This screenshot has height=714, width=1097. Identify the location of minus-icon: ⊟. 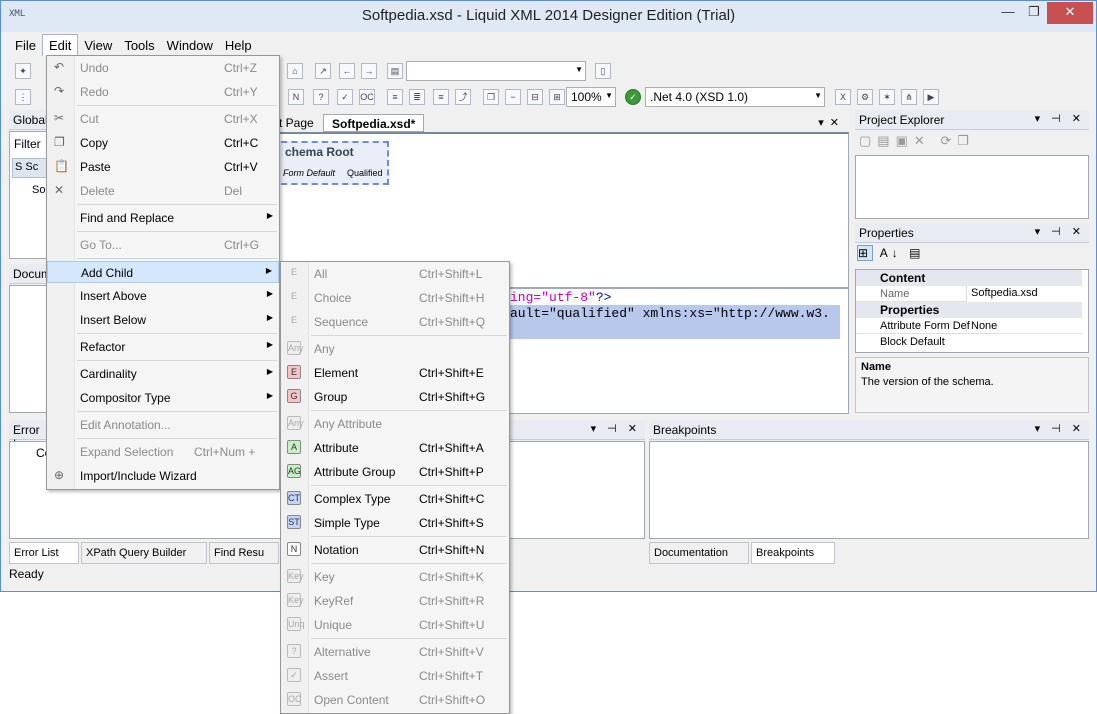
(535, 97).